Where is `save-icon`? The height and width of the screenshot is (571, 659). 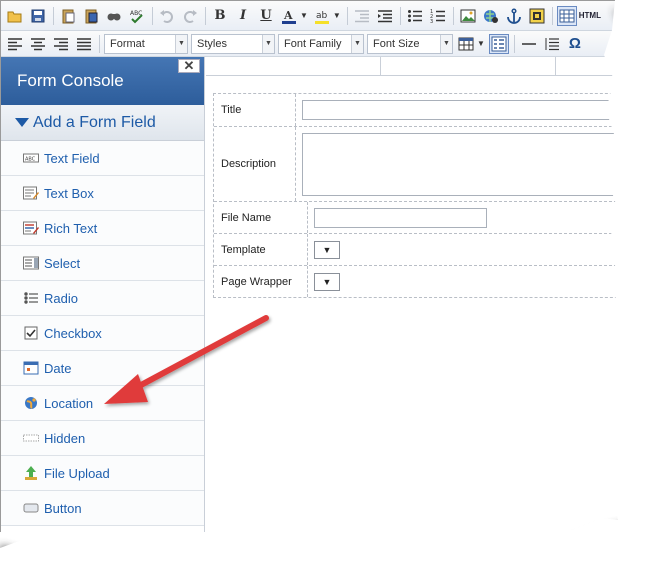 save-icon is located at coordinates (38, 16).